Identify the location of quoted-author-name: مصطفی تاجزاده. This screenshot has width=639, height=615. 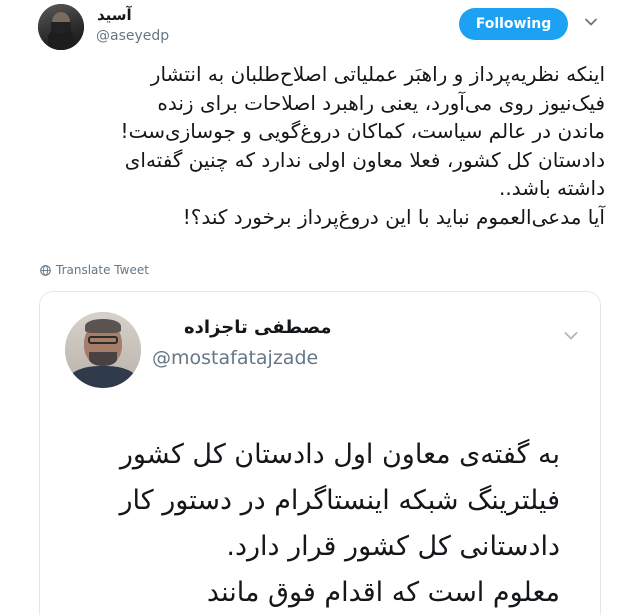
(258, 327).